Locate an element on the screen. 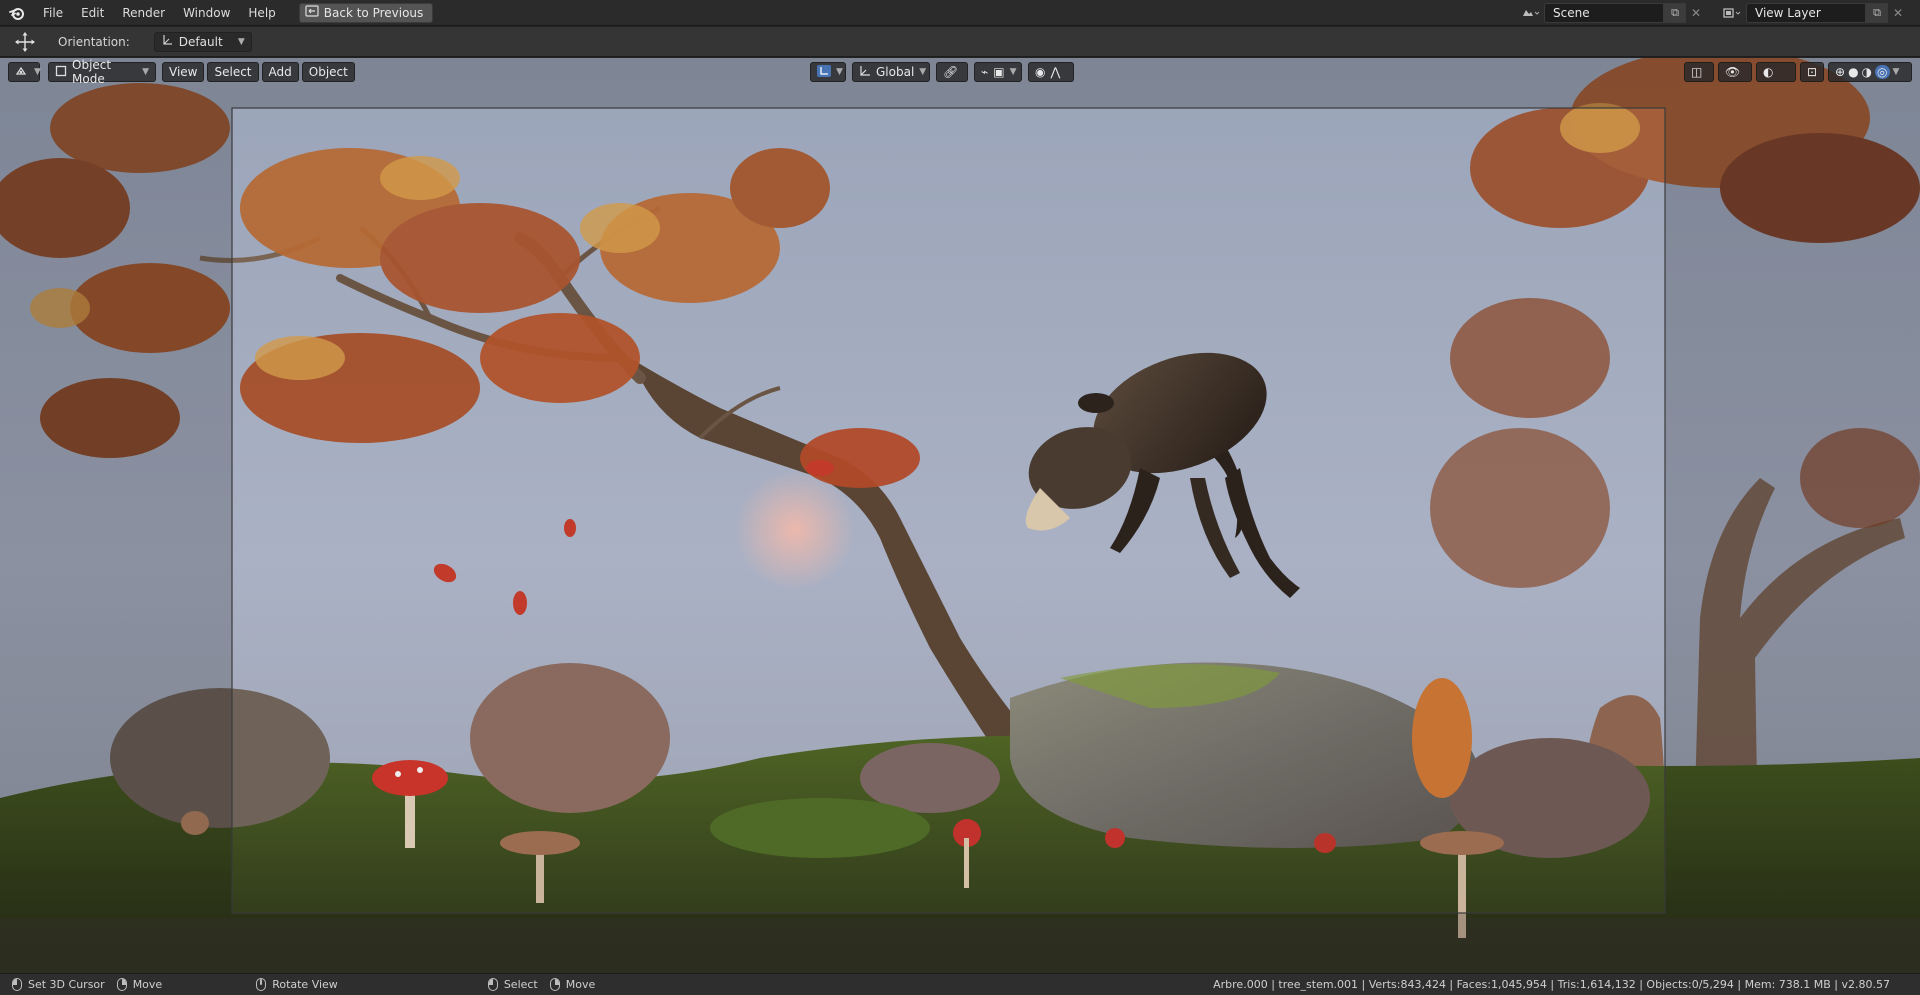 Image resolution: width=1920 pixels, height=995 pixels. status-left-click: Set 3D Cursor is located at coordinates (58, 984).